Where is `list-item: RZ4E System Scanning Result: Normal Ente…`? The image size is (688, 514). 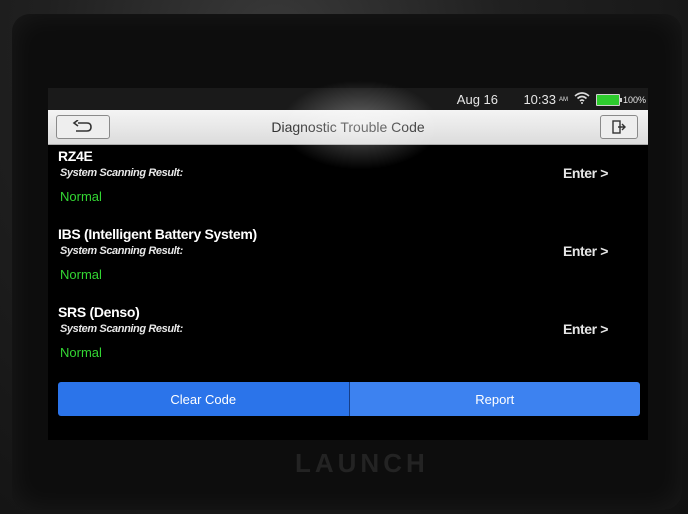
list-item: RZ4E System Scanning Result: Normal Ente… is located at coordinates (348, 187).